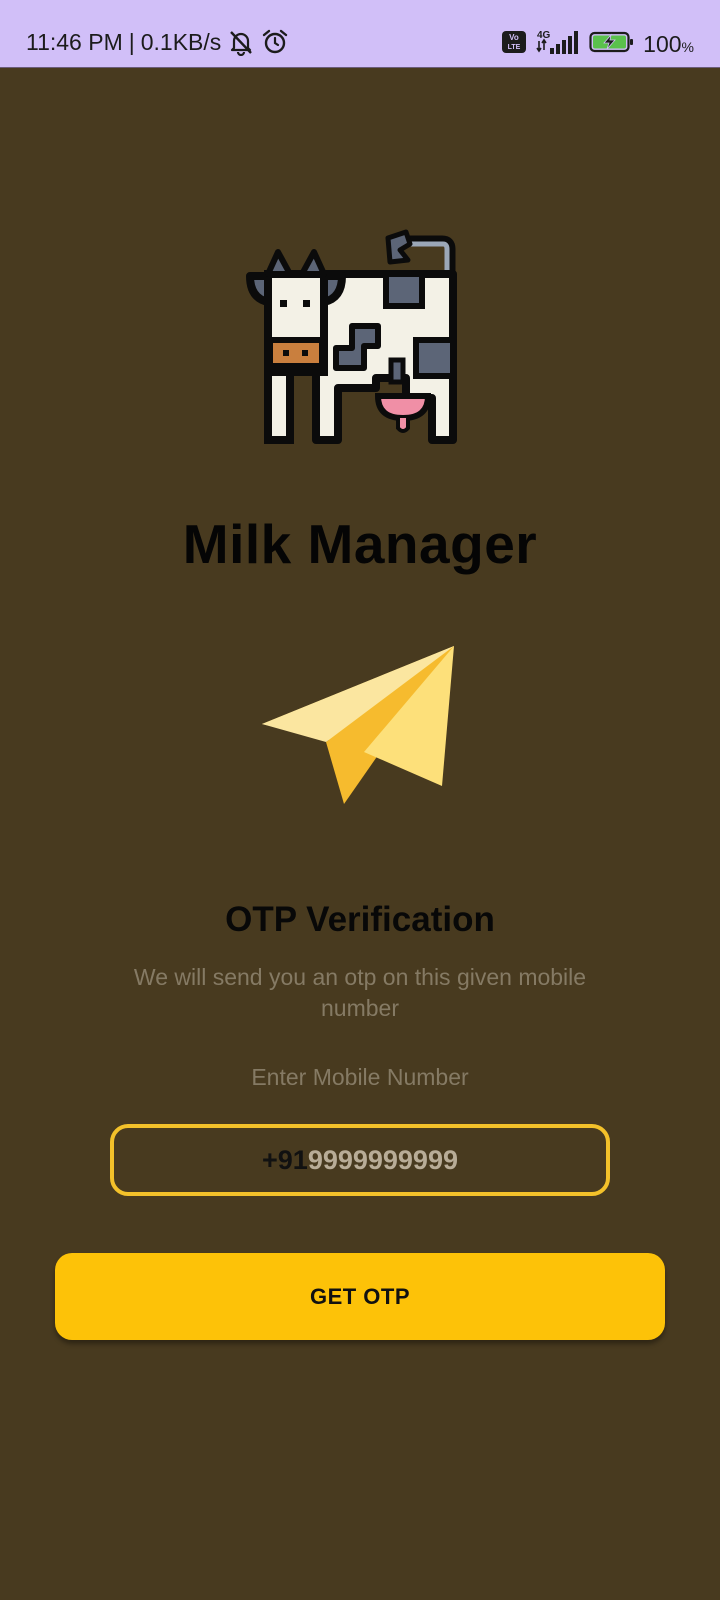 The image size is (720, 1600). Describe the element at coordinates (360, 34) in the screenshot. I see `status-bar: 11:46 PM | 0.1KB/s Vo LTE 4G 100%` at that location.